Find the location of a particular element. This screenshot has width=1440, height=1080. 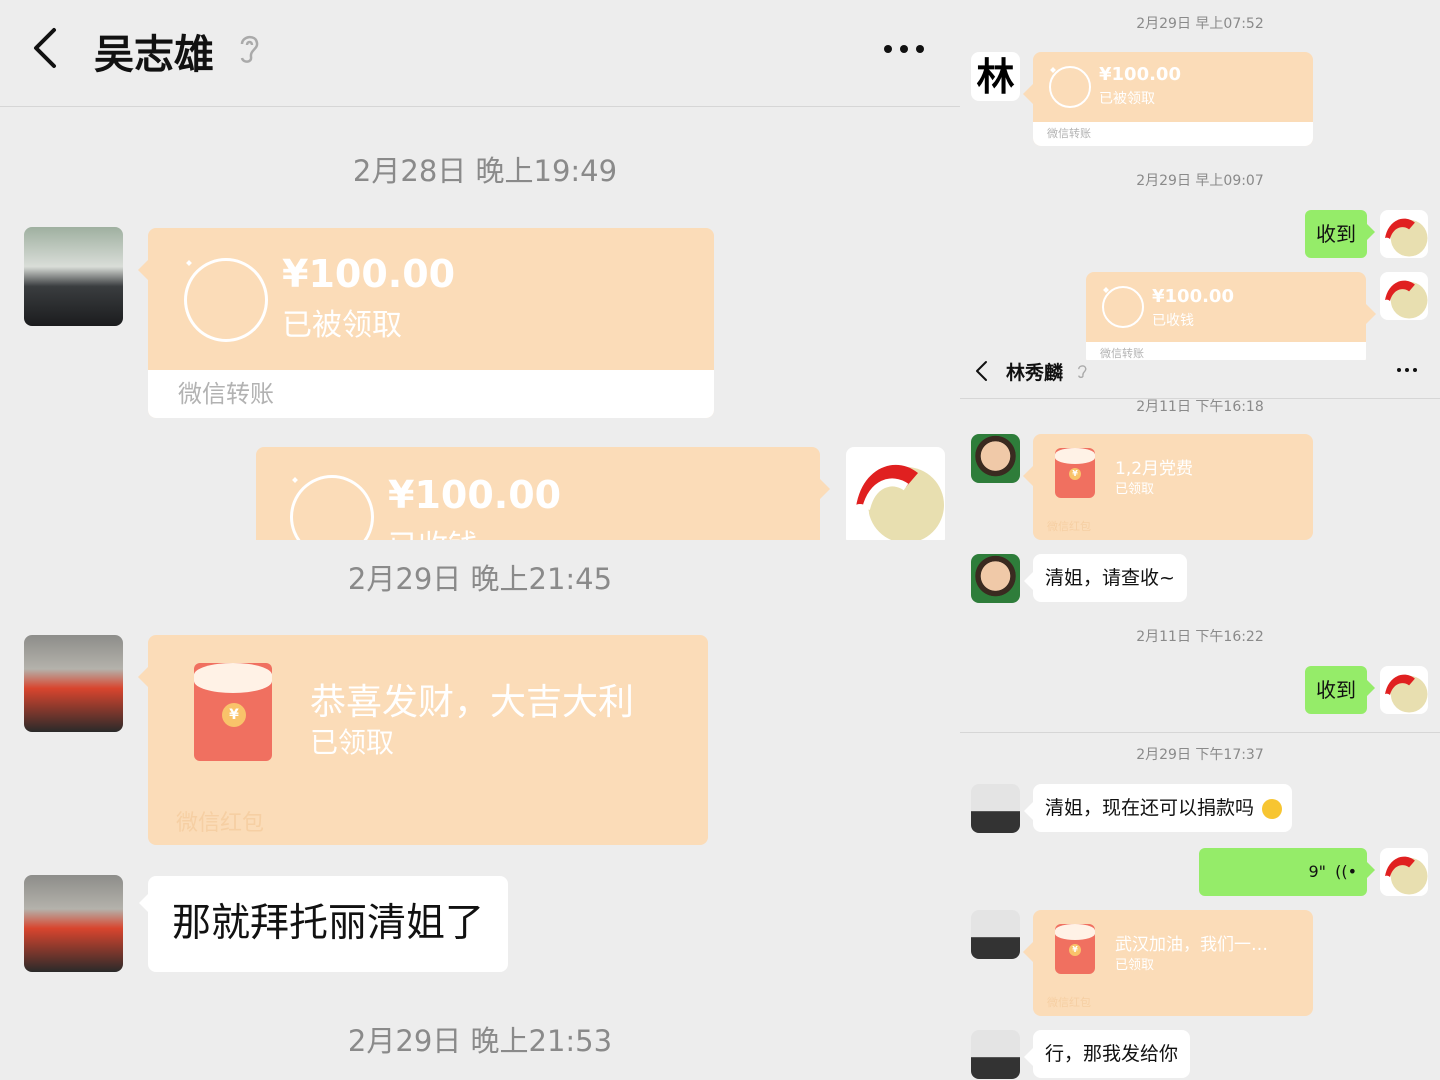

message-text: 清姐，现在还可以捐款吗 is located at coordinates (1150, 808).